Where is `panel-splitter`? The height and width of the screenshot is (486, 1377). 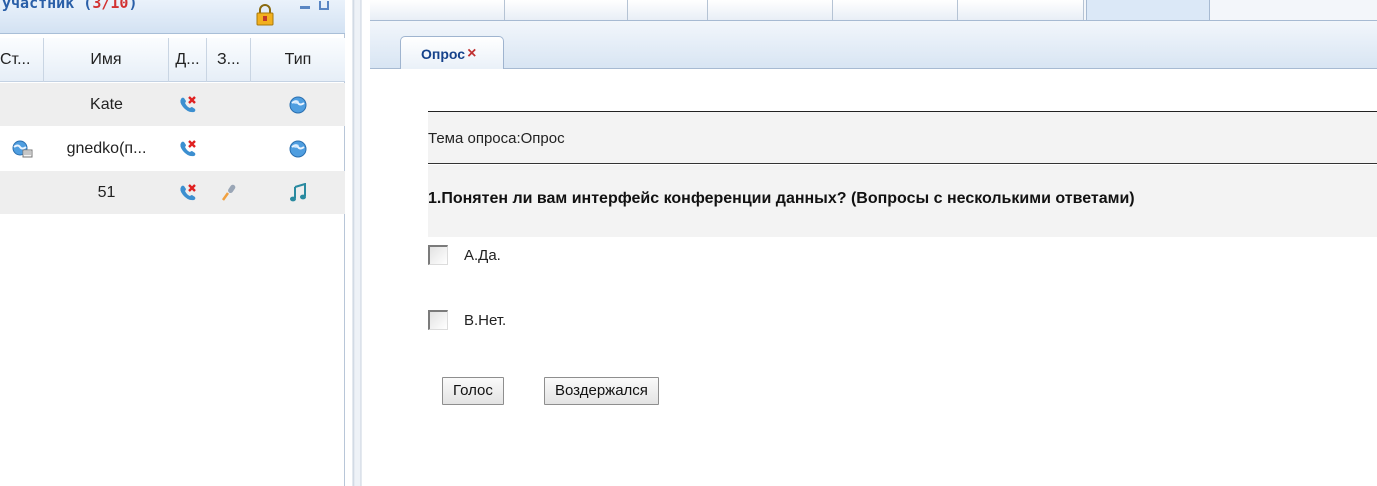 panel-splitter is located at coordinates (358, 243).